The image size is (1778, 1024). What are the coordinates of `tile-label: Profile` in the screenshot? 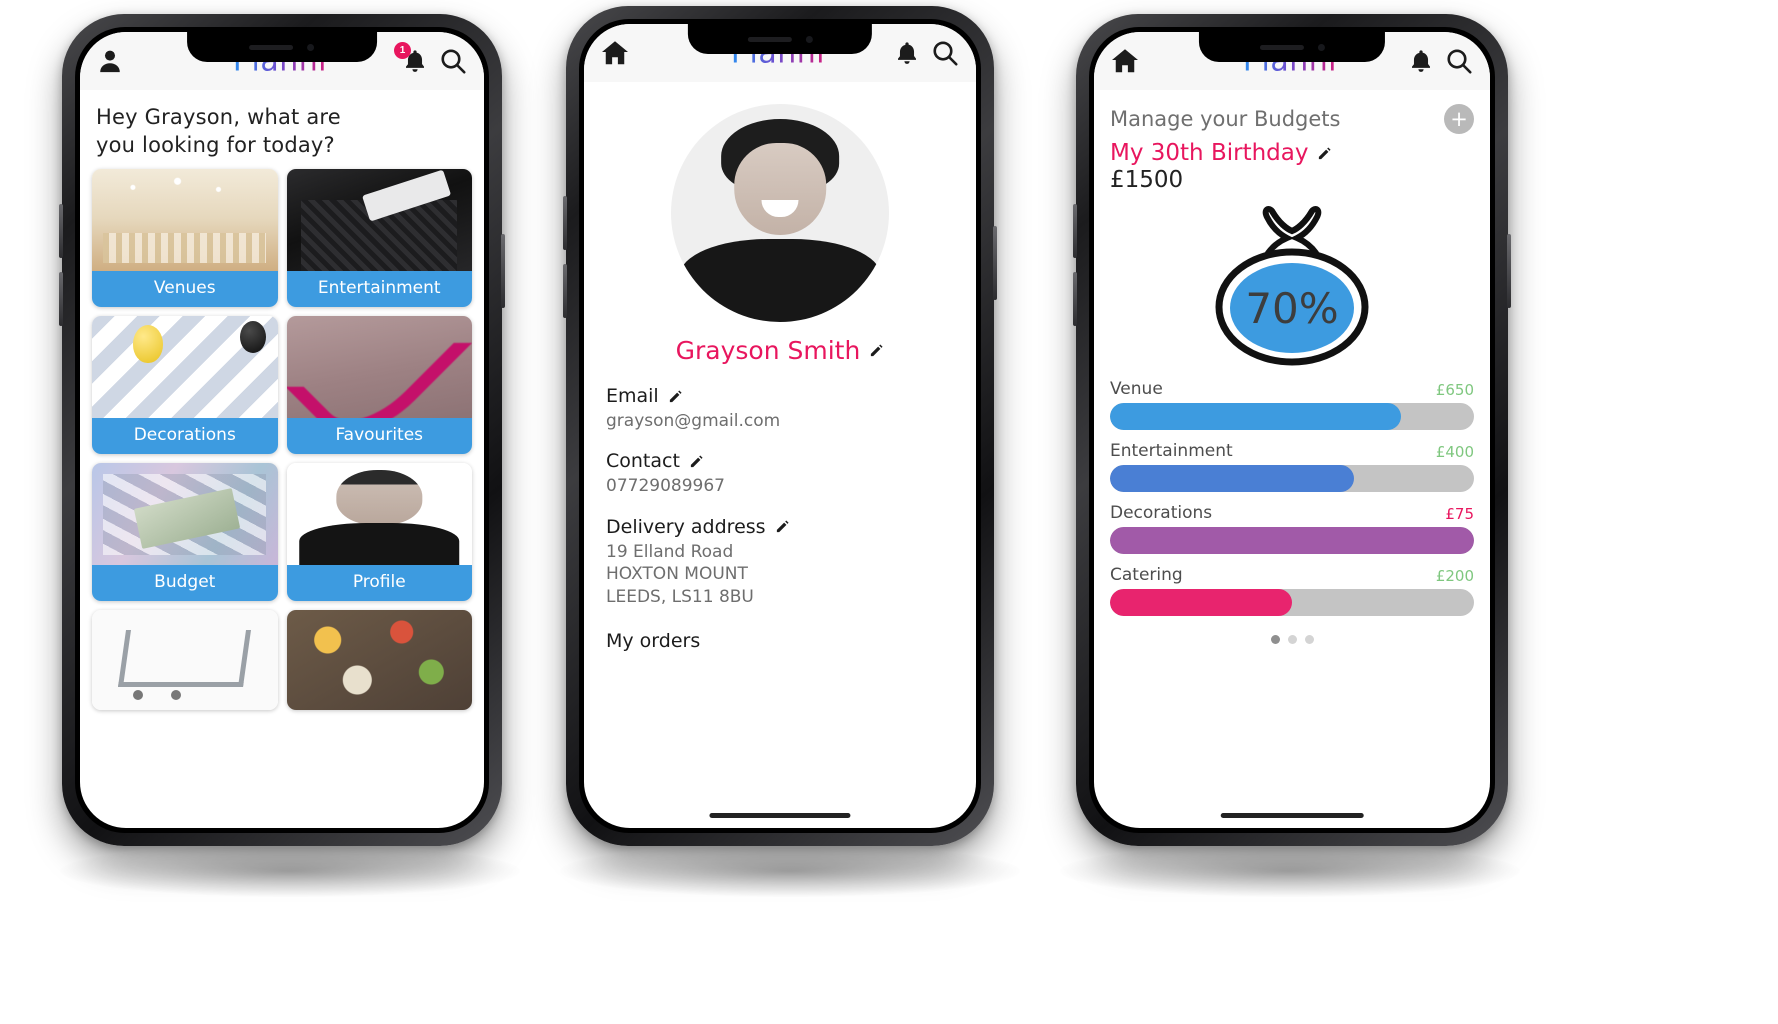 It's located at (379, 583).